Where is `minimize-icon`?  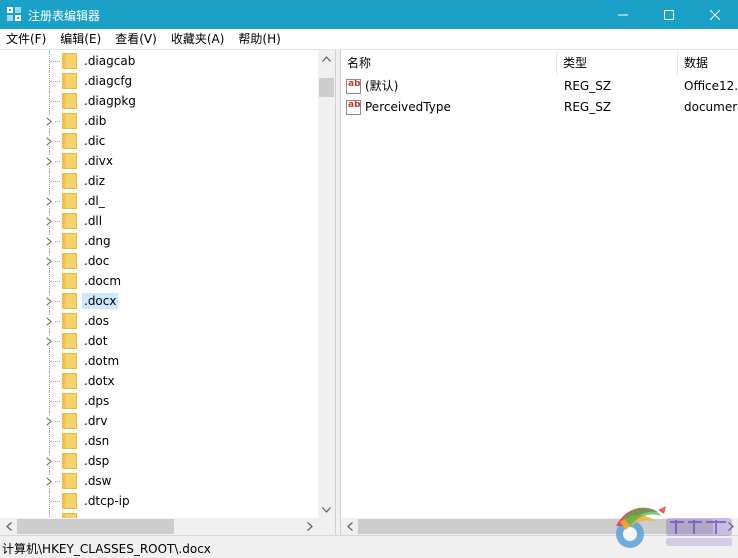 minimize-icon is located at coordinates (623, 14).